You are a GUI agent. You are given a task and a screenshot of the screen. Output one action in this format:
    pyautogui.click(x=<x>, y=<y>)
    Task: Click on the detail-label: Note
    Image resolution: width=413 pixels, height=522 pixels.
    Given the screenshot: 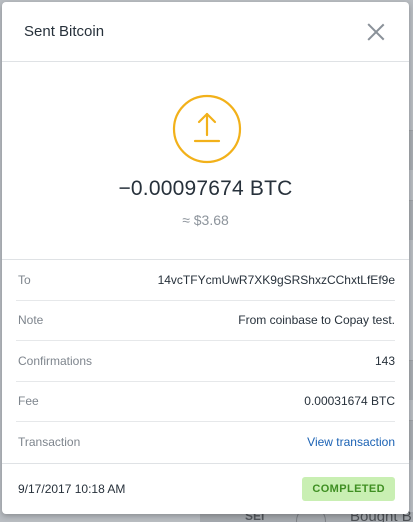 What is the action you would take?
    pyautogui.click(x=31, y=320)
    